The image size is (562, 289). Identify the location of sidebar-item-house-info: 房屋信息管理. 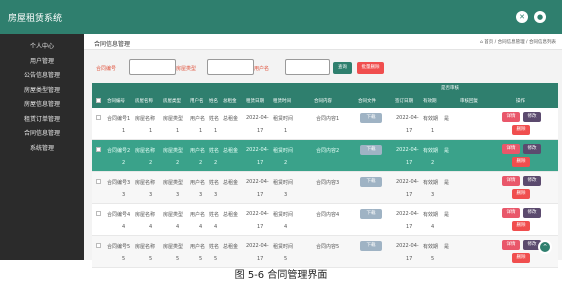
(42, 105).